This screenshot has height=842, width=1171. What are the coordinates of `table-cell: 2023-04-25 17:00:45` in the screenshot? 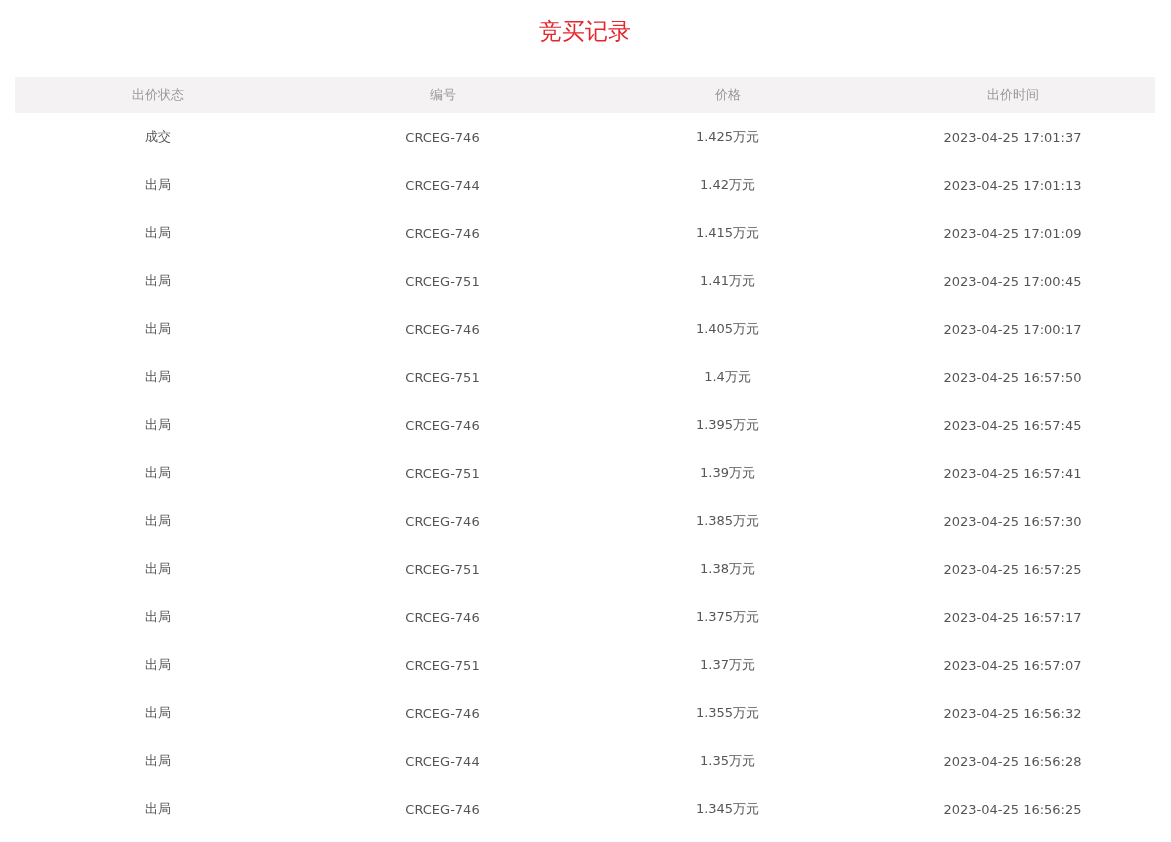 It's located at (1012, 281).